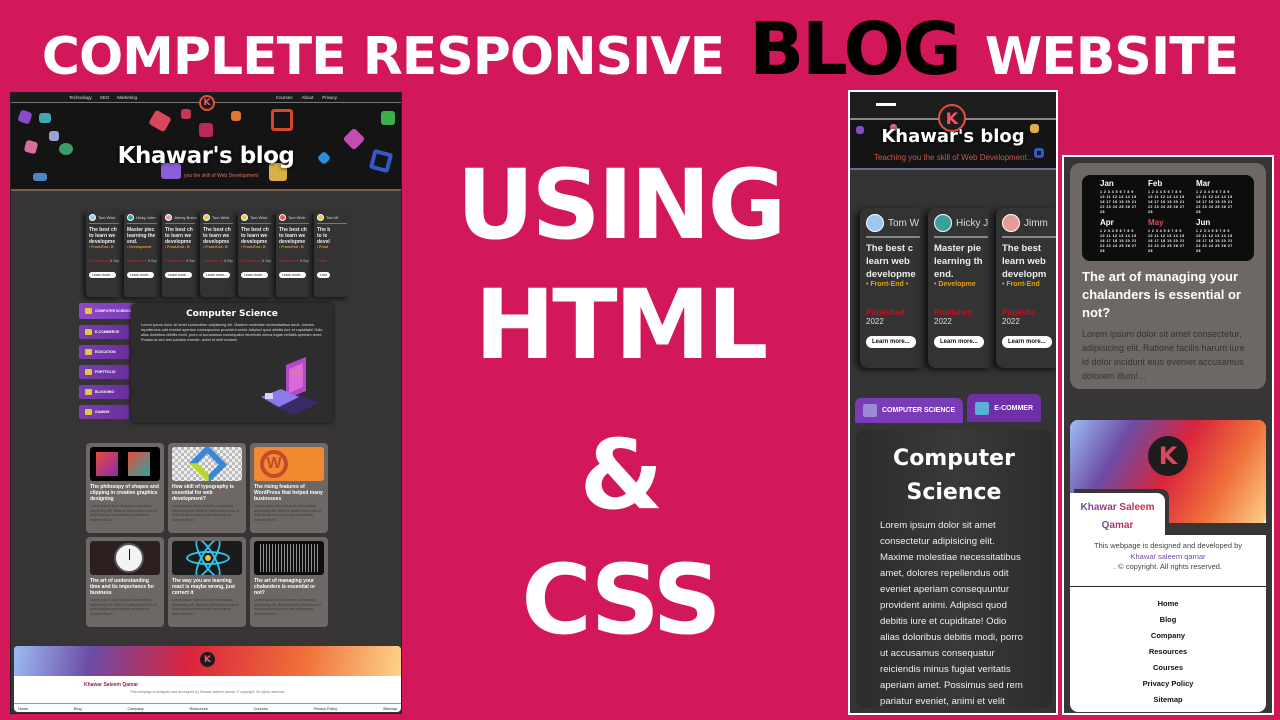 Image resolution: width=1280 pixels, height=720 pixels. Describe the element at coordinates (127, 97) in the screenshot. I see `nav-marketing: Marketing` at that location.